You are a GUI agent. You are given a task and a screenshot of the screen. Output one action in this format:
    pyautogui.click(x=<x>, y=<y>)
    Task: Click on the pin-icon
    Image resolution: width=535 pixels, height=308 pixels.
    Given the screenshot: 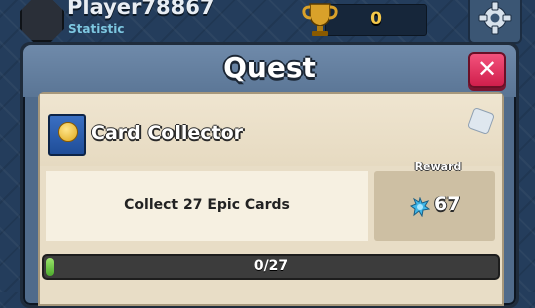 What is the action you would take?
    pyautogui.click(x=481, y=121)
    